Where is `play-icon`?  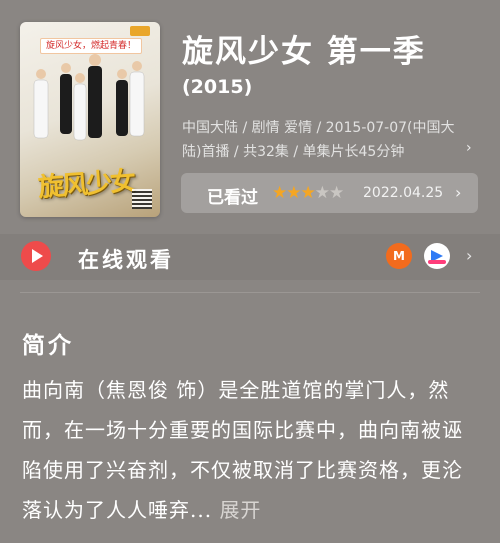 play-icon is located at coordinates (36, 256).